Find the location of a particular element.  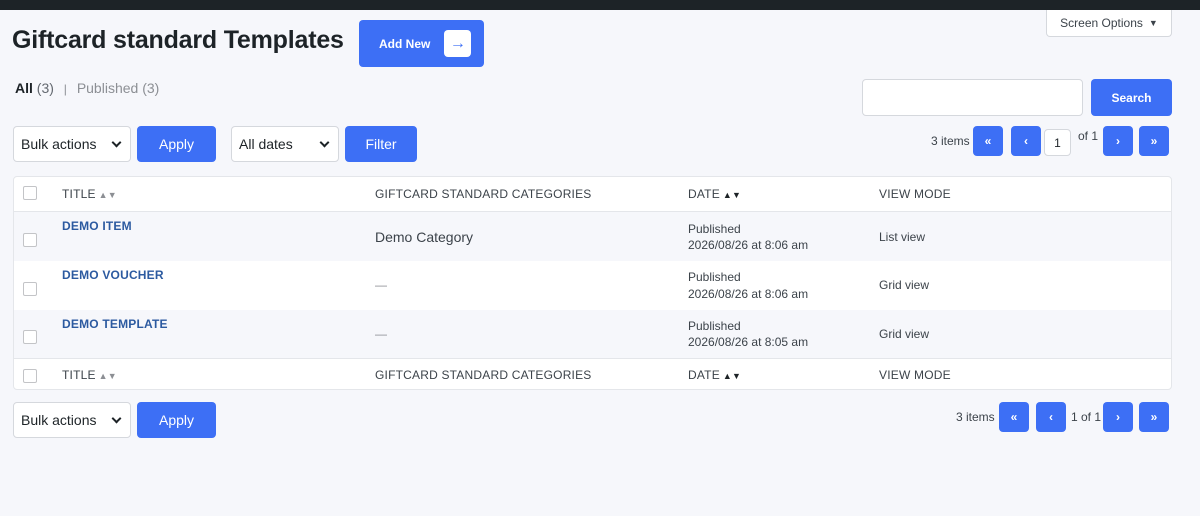

search-button: Search is located at coordinates (1131, 97).